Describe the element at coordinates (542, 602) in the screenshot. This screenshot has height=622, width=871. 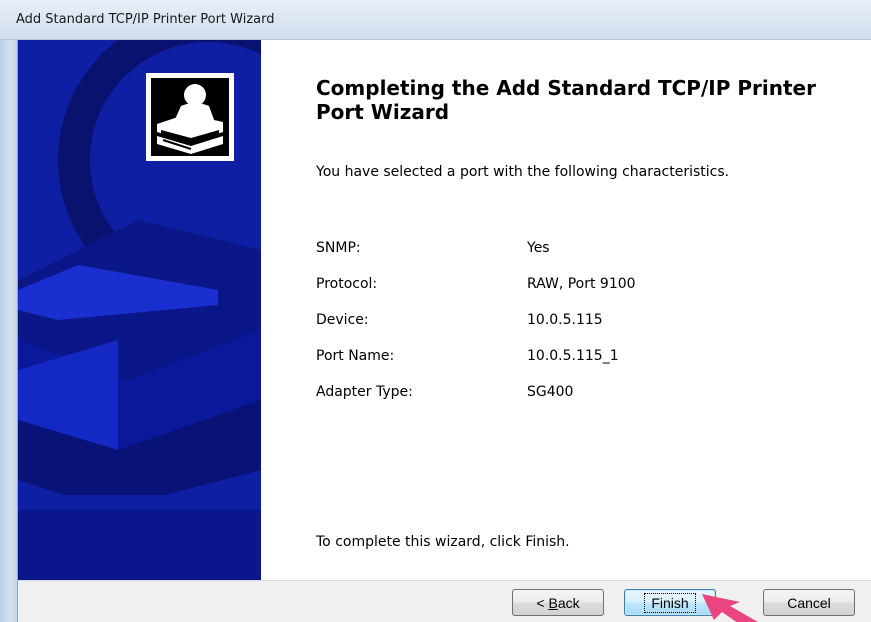
I see `back-button-prefix: <` at that location.